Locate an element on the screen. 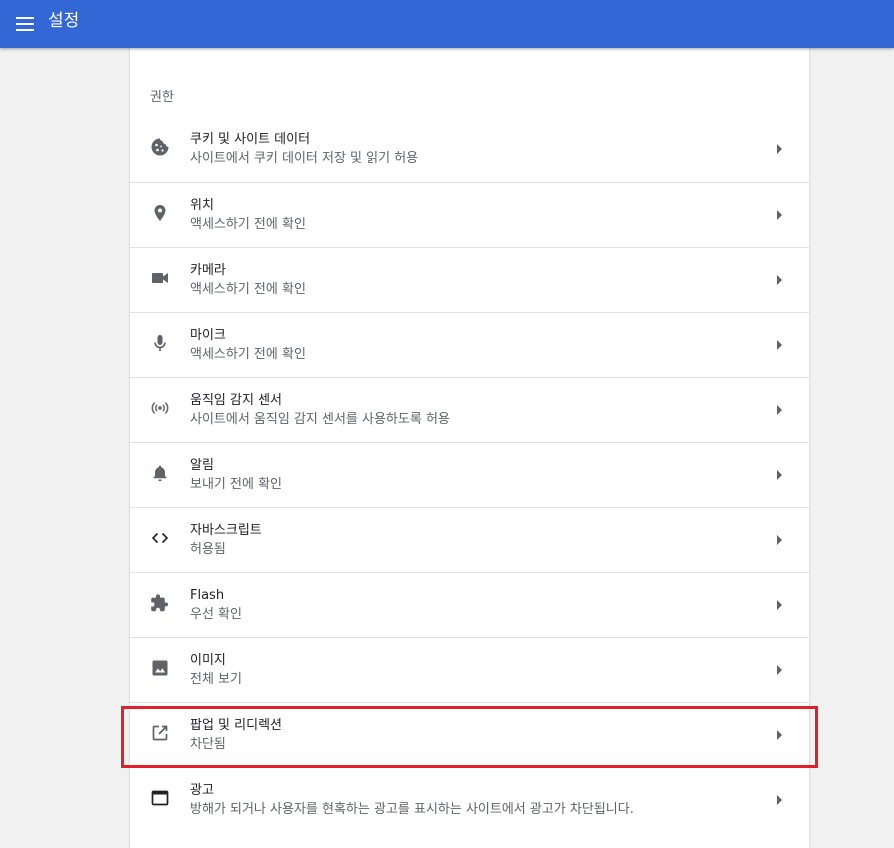 The width and height of the screenshot is (894, 848). row-microphone: 마이크 액세스하기 전에 확인 is located at coordinates (469, 344).